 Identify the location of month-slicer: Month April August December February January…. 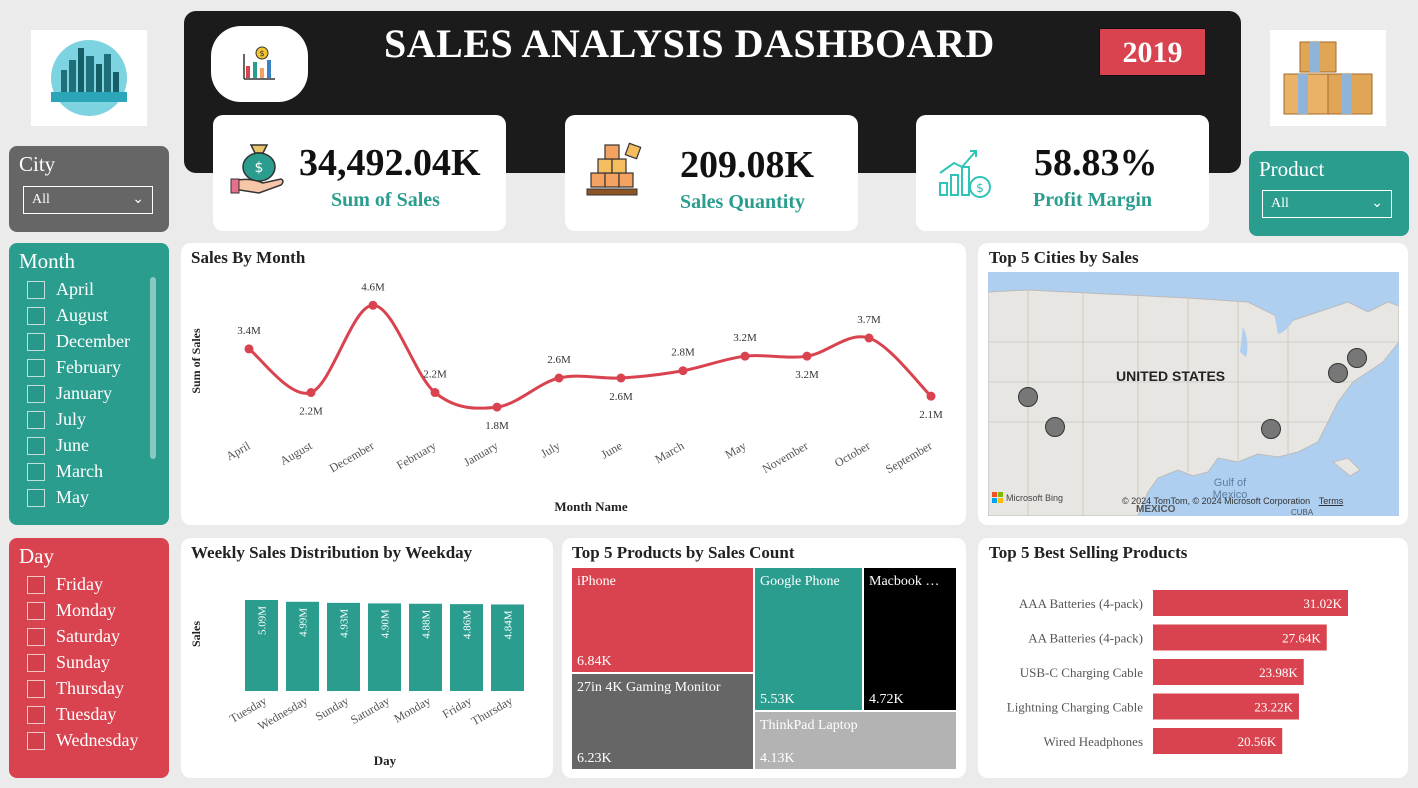
(89, 384).